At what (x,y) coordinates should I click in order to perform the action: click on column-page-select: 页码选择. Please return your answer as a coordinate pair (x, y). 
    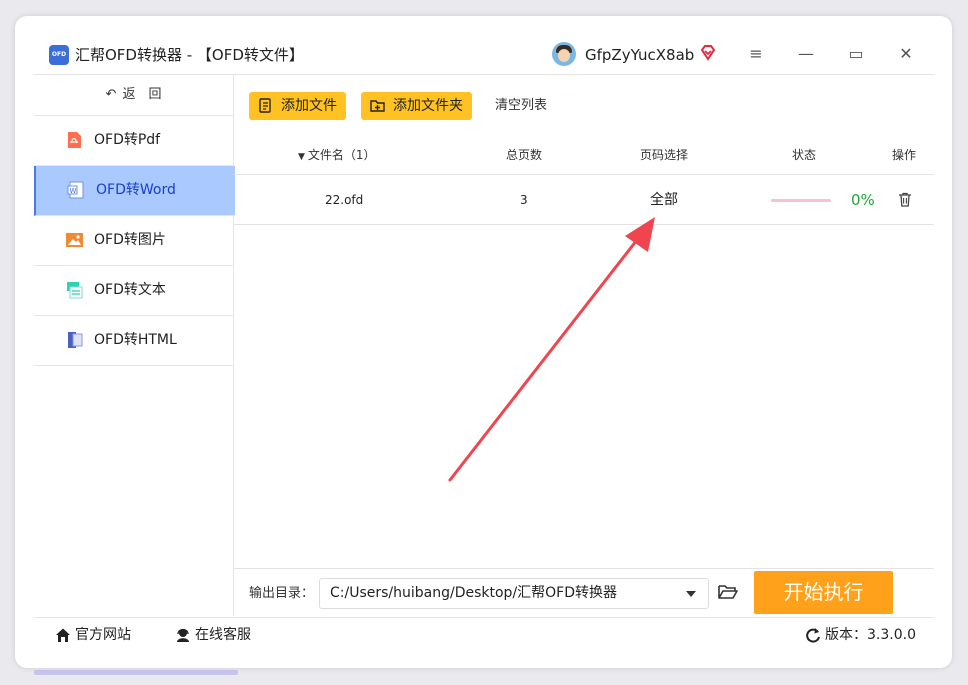
    Looking at the image, I should click on (664, 155).